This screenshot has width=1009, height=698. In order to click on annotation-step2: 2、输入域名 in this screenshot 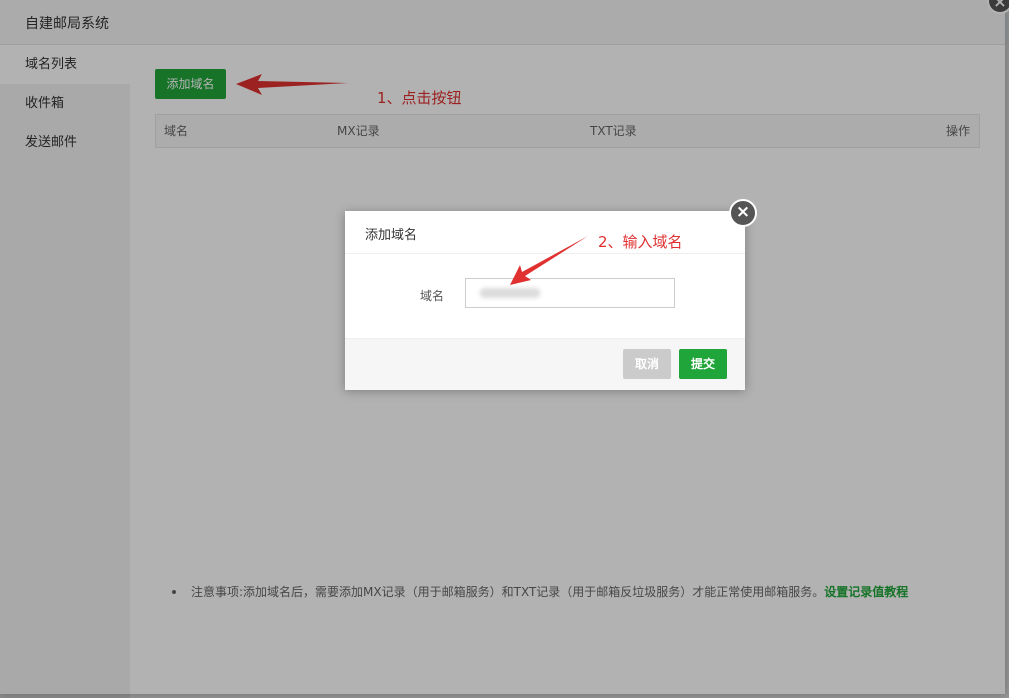, I will do `click(640, 242)`.